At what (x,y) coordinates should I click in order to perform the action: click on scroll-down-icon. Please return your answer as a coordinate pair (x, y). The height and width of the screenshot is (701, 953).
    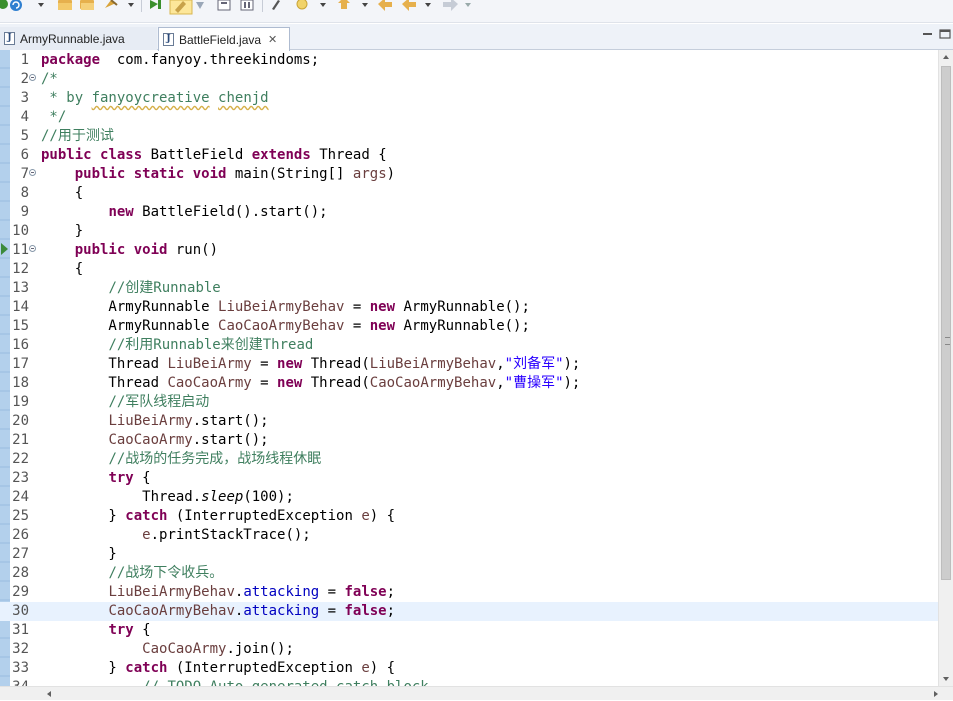
    Looking at the image, I should click on (946, 679).